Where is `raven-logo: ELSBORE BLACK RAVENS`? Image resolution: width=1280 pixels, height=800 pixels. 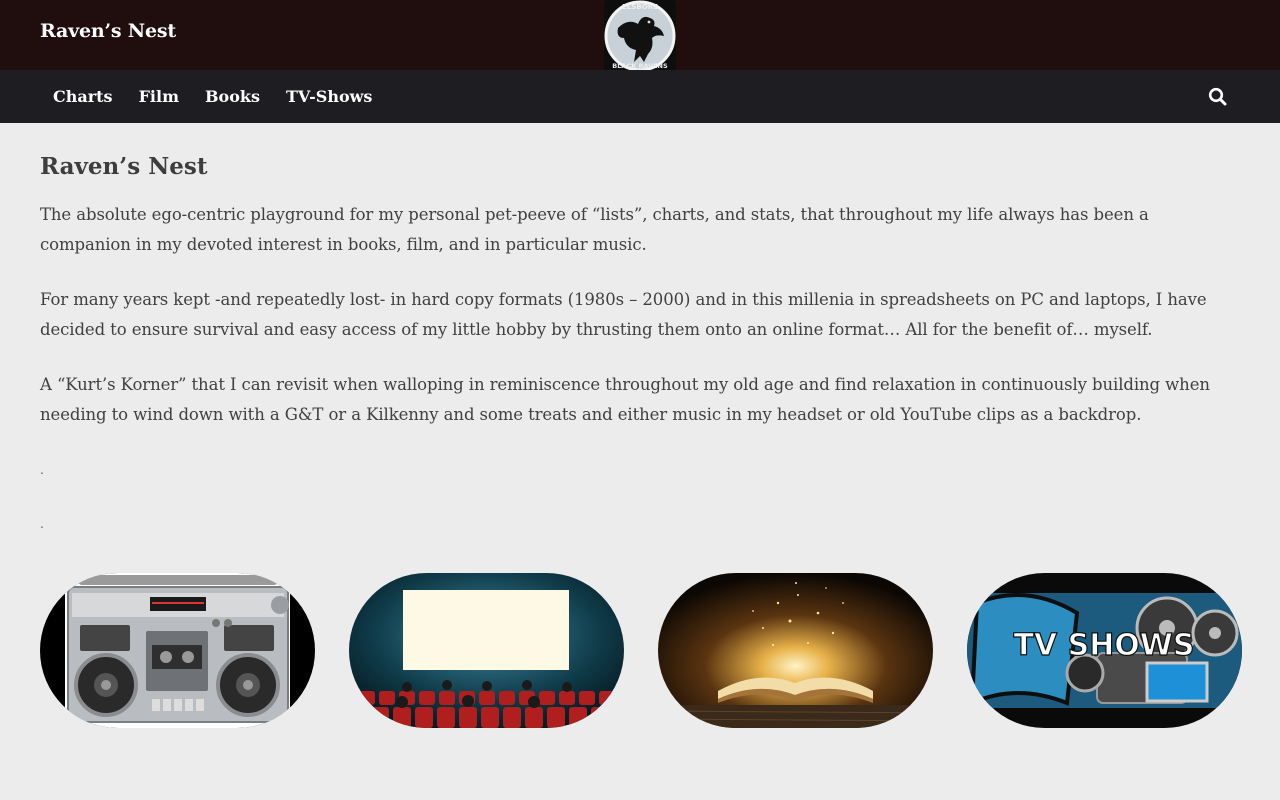
raven-logo: ELSBORE BLACK RAVENS is located at coordinates (640, 35).